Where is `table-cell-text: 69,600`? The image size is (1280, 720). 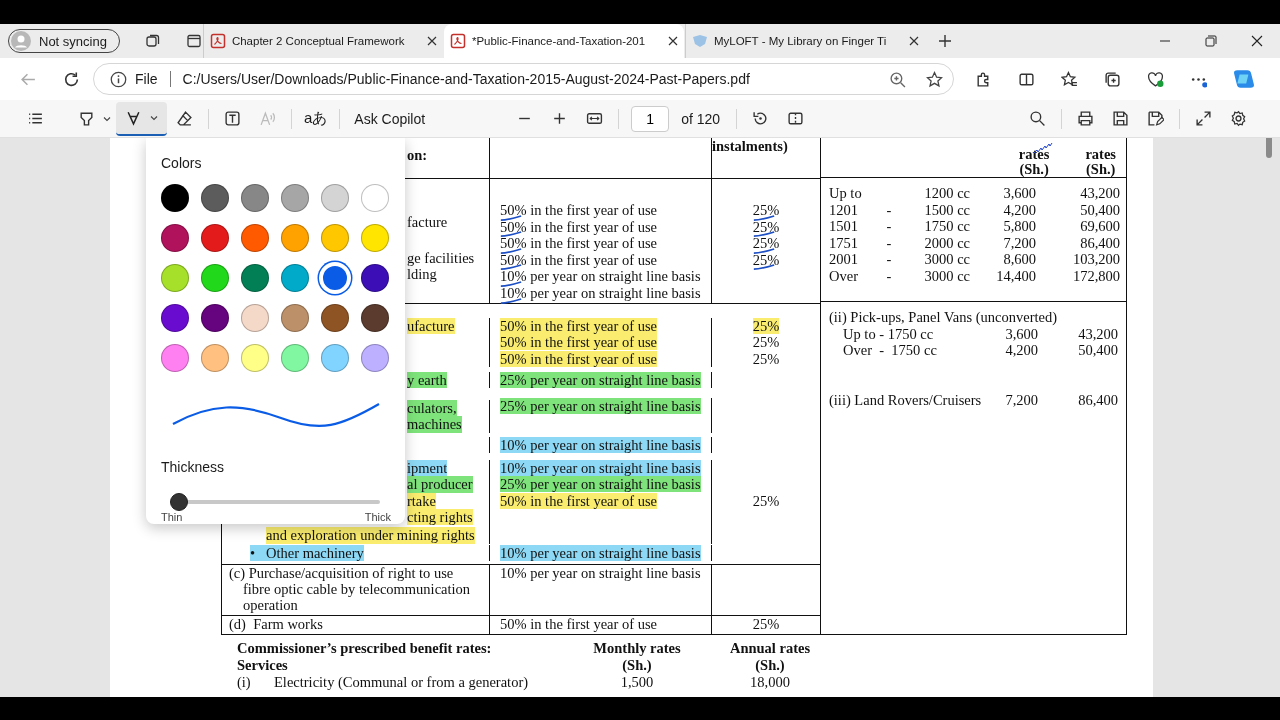
table-cell-text: 69,600 is located at coordinates (1099, 226).